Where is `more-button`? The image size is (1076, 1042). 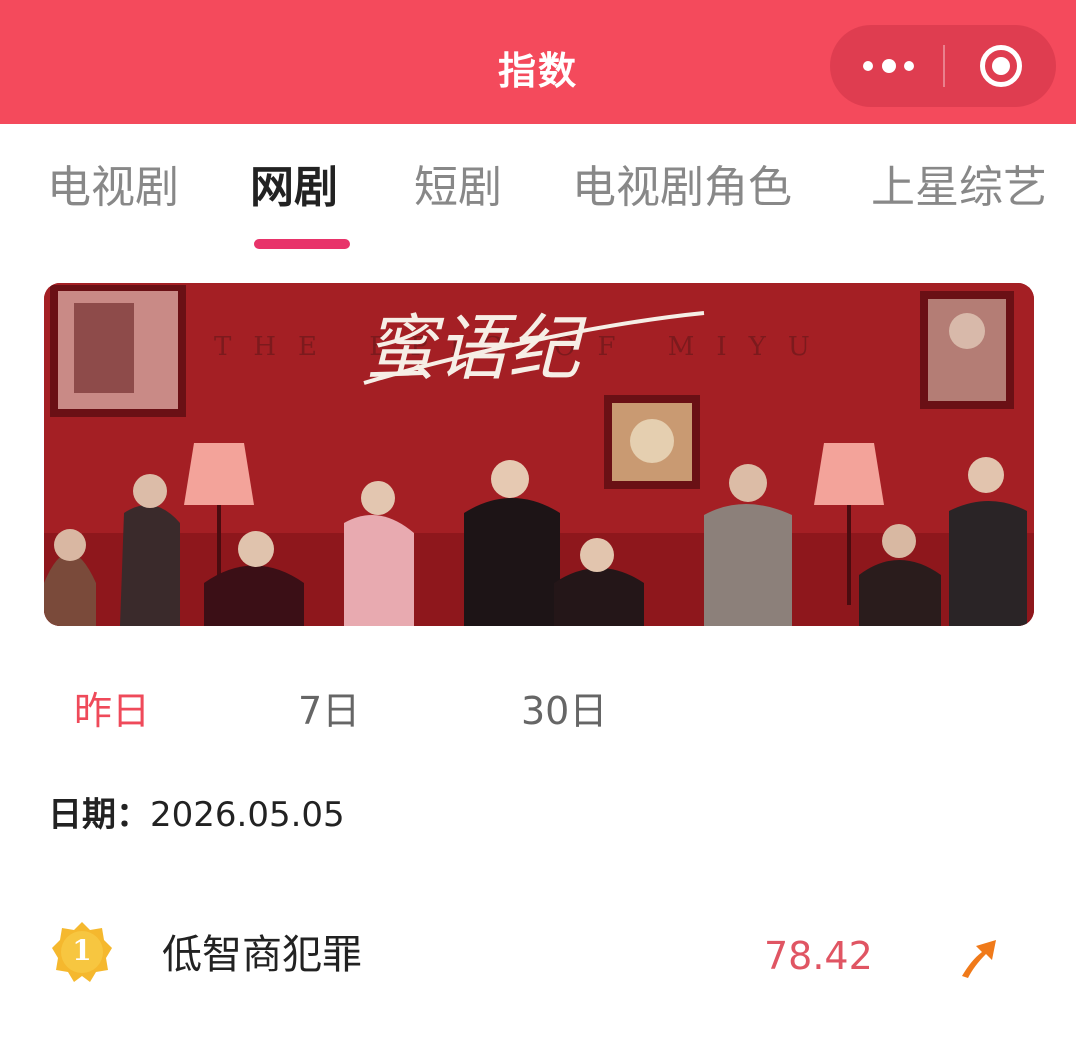
more-button is located at coordinates (886, 66).